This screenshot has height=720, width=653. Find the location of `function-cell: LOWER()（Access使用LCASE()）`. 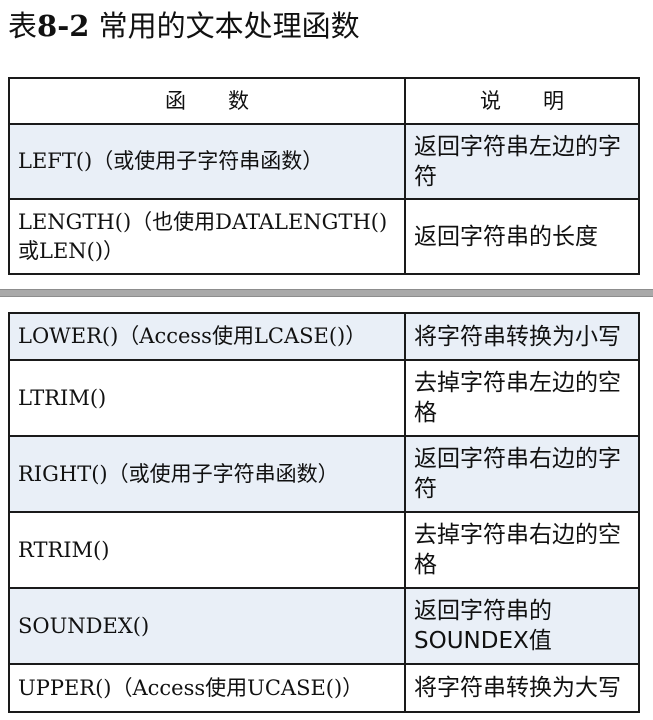

function-cell: LOWER()（Access使用LCASE()） is located at coordinates (207, 336).